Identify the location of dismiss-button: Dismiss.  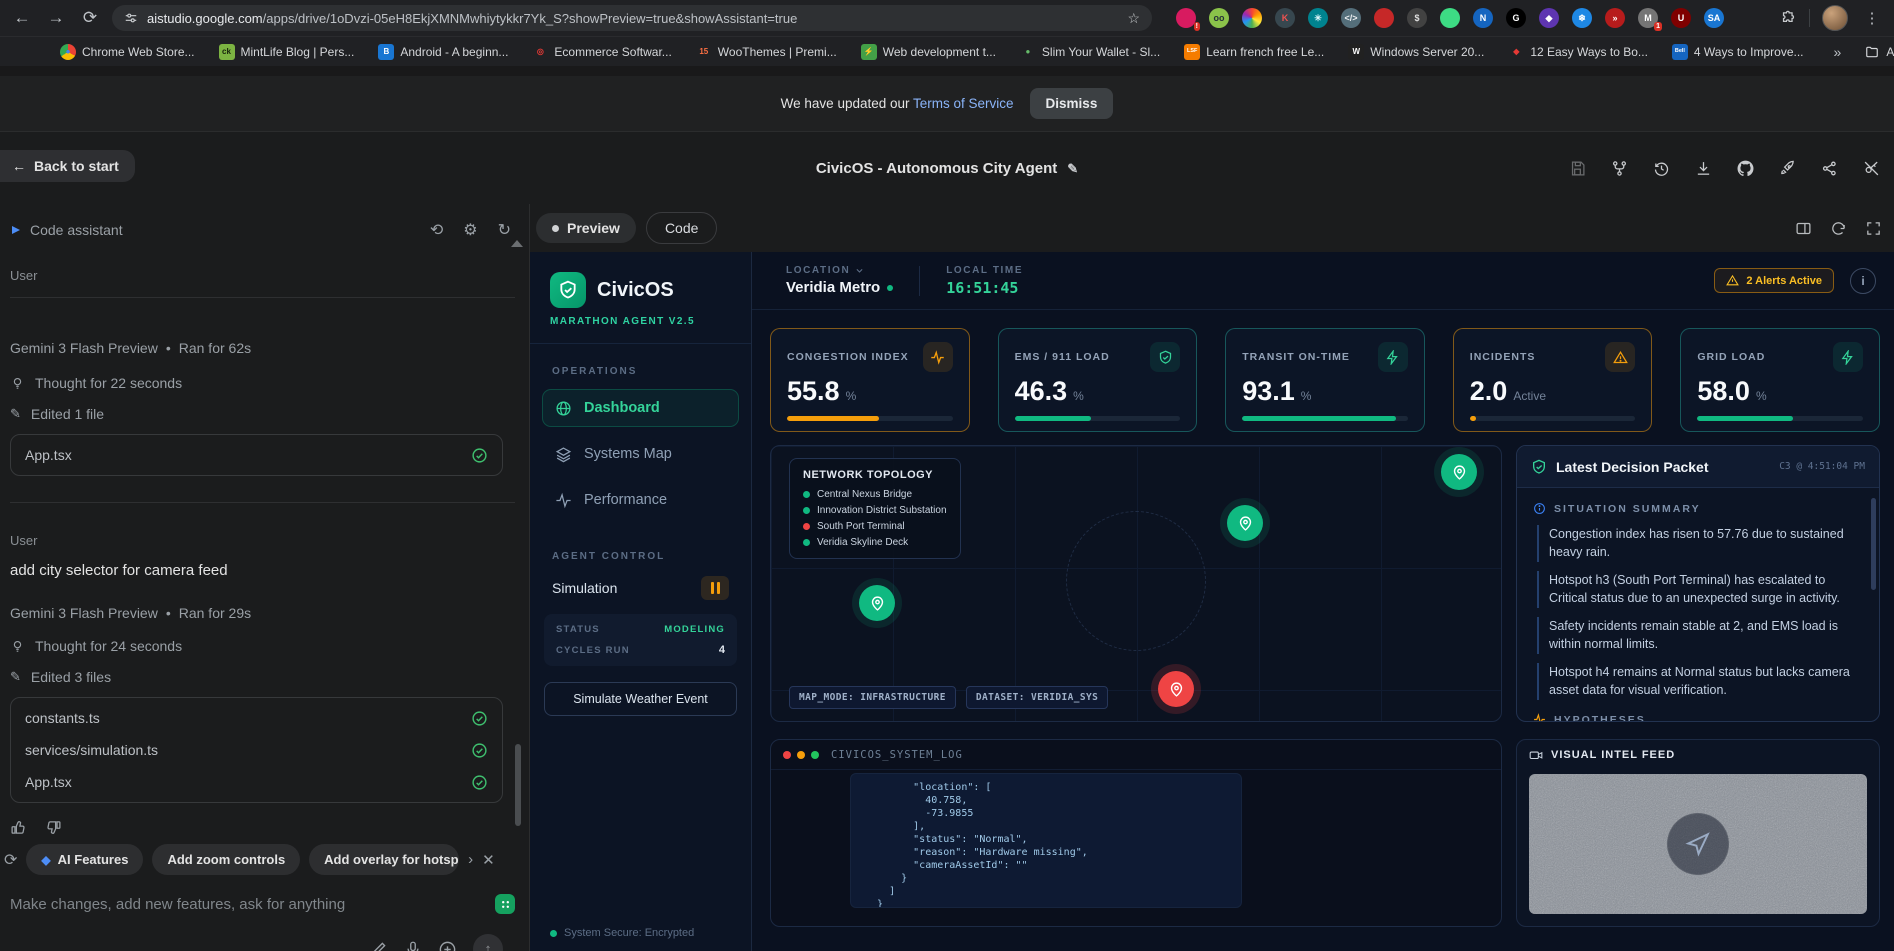
(1071, 103).